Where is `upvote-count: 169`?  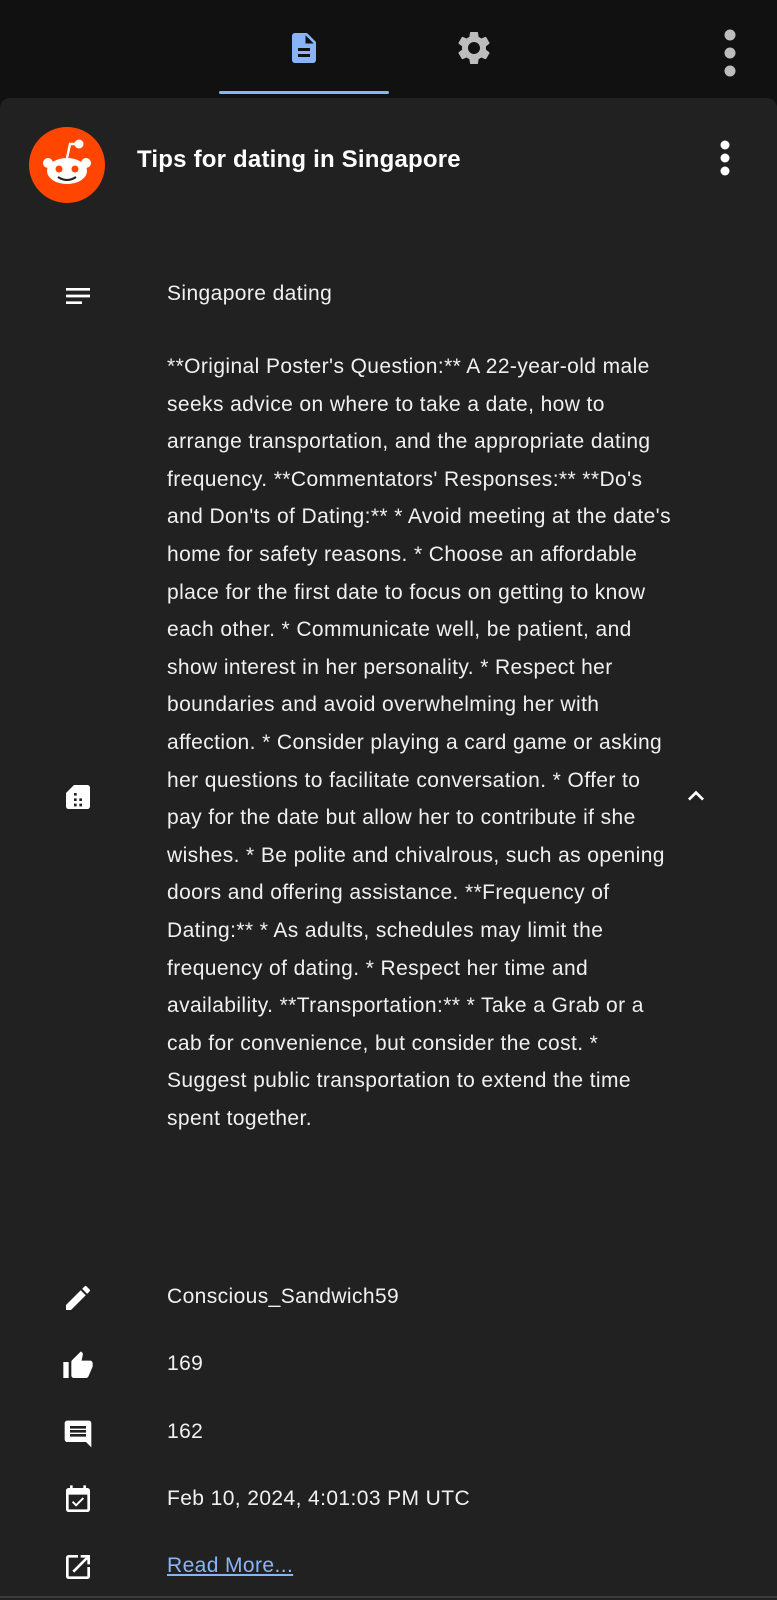
upvote-count: 169 is located at coordinates (185, 1363).